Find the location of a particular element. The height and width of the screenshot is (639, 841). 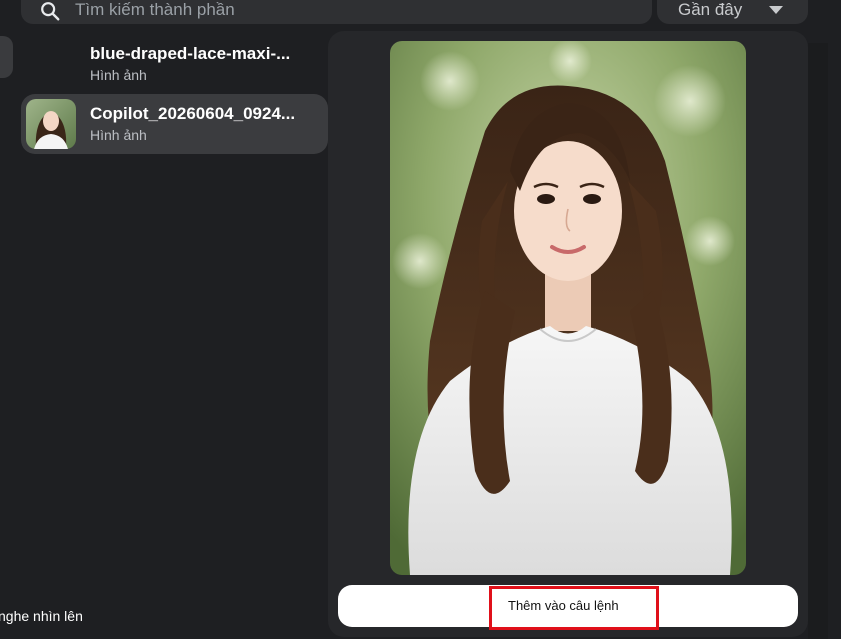

list-item-selected: Copilot_20260604_0924... Hình ảnh is located at coordinates (174, 124).